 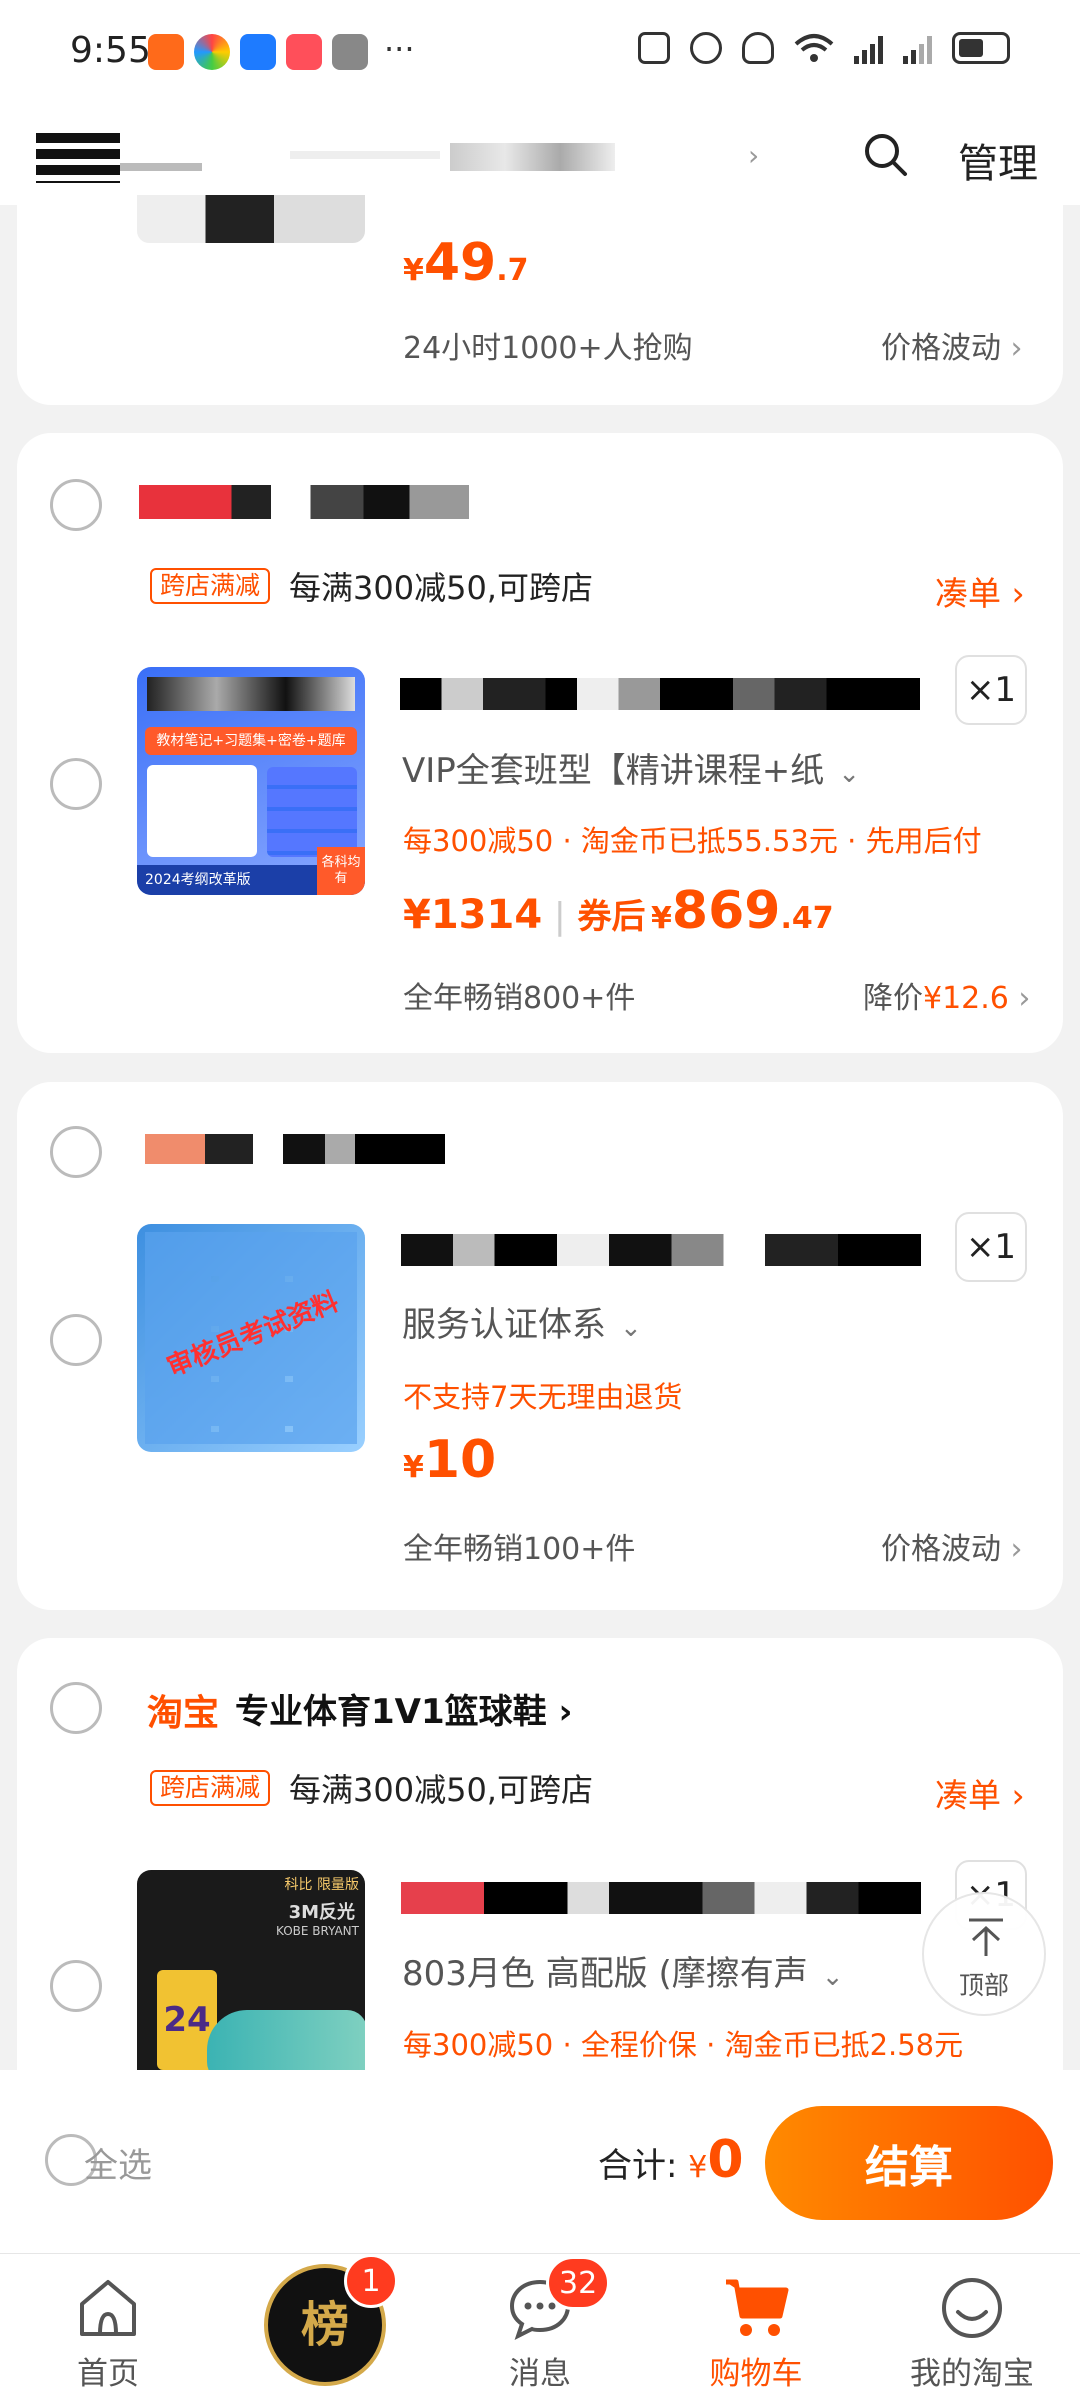 What do you see at coordinates (757, 2307) in the screenshot?
I see `shopping-cart-icon` at bounding box center [757, 2307].